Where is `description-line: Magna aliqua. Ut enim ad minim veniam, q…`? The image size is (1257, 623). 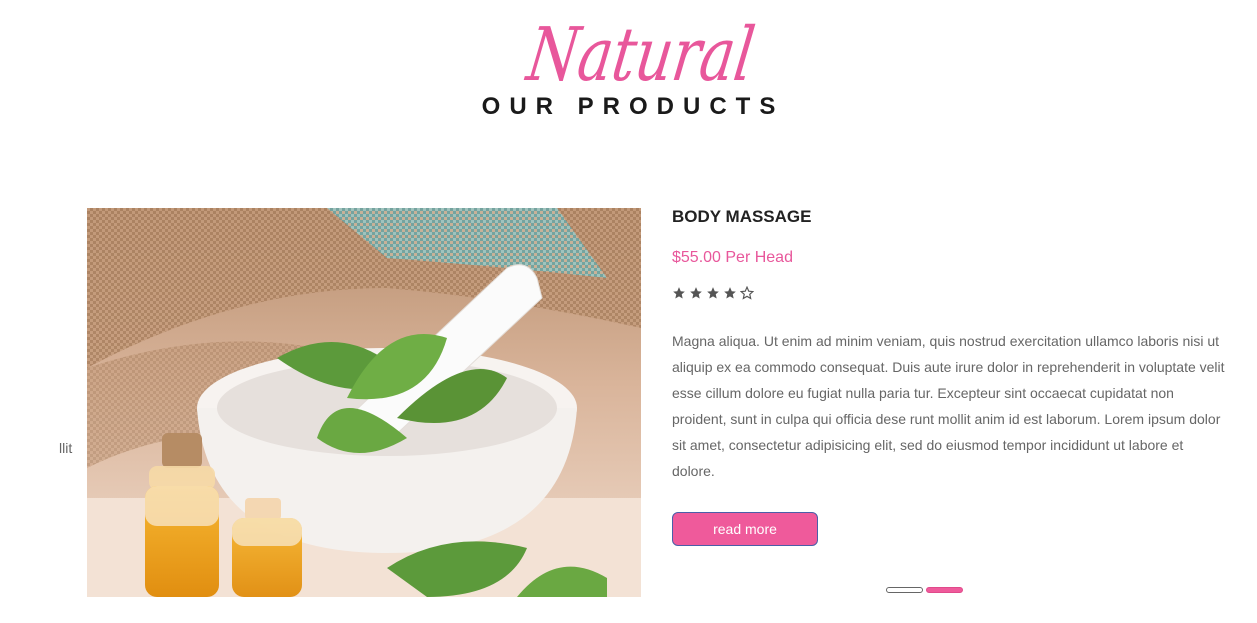 description-line: Magna aliqua. Ut enim ad minim veniam, q… is located at coordinates (946, 341).